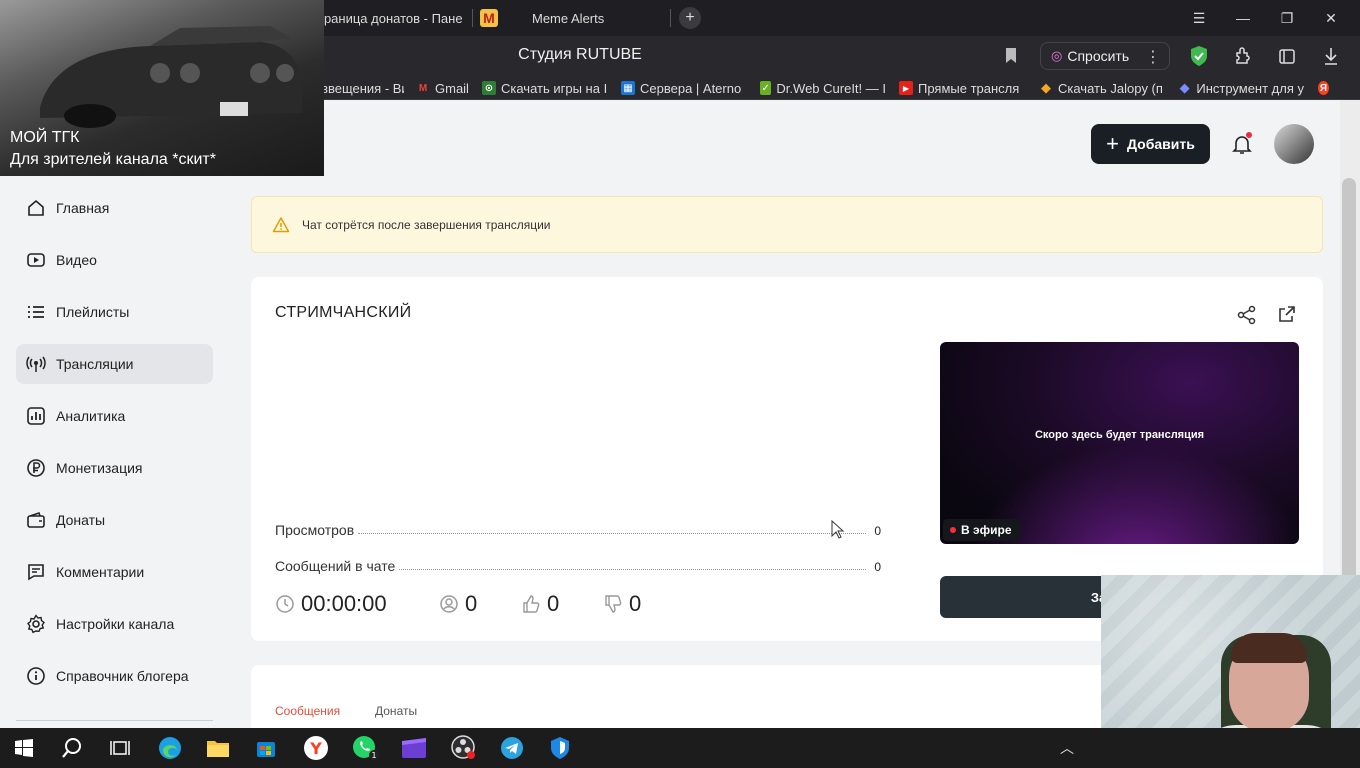 The height and width of the screenshot is (768, 1360). Describe the element at coordinates (1287, 18) in the screenshot. I see `restore-icon: ❐` at that location.